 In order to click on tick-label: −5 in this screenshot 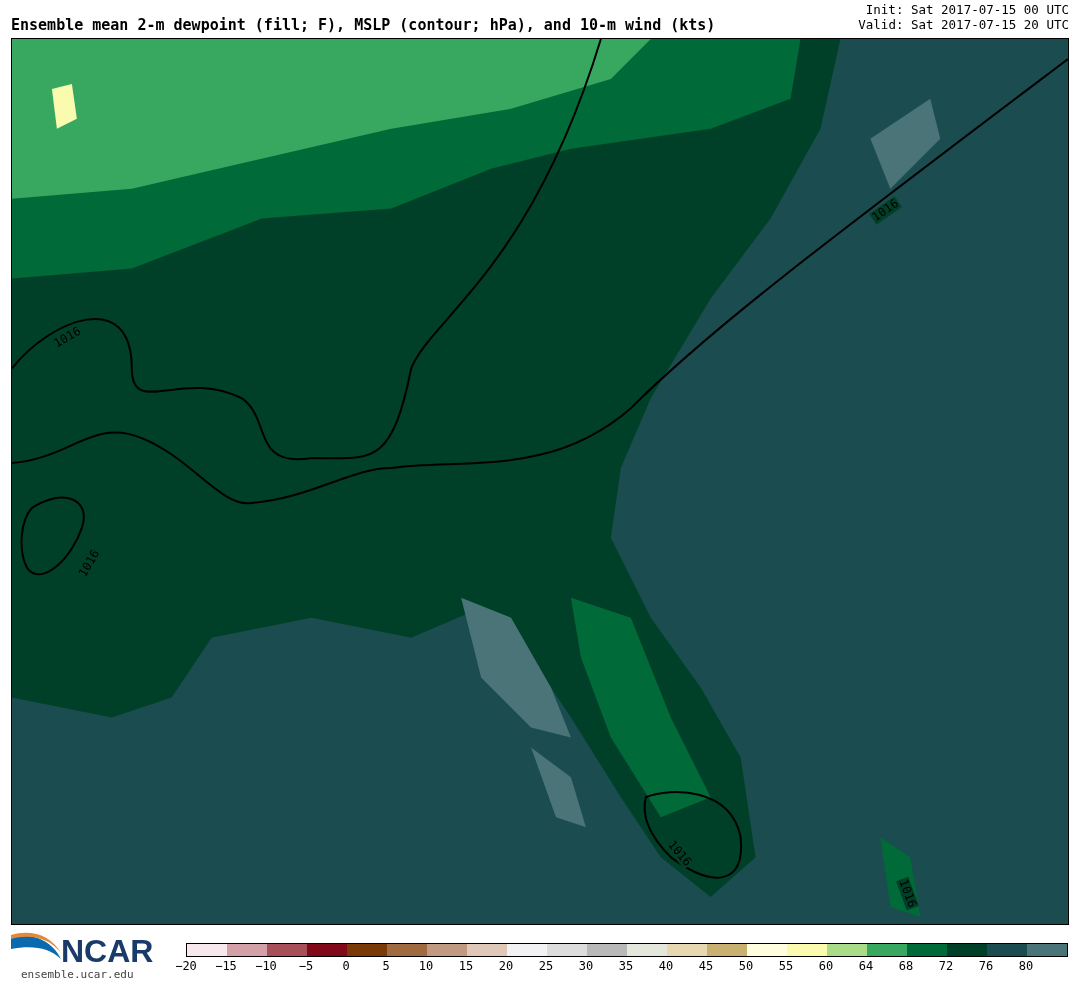, I will do `click(306, 966)`.